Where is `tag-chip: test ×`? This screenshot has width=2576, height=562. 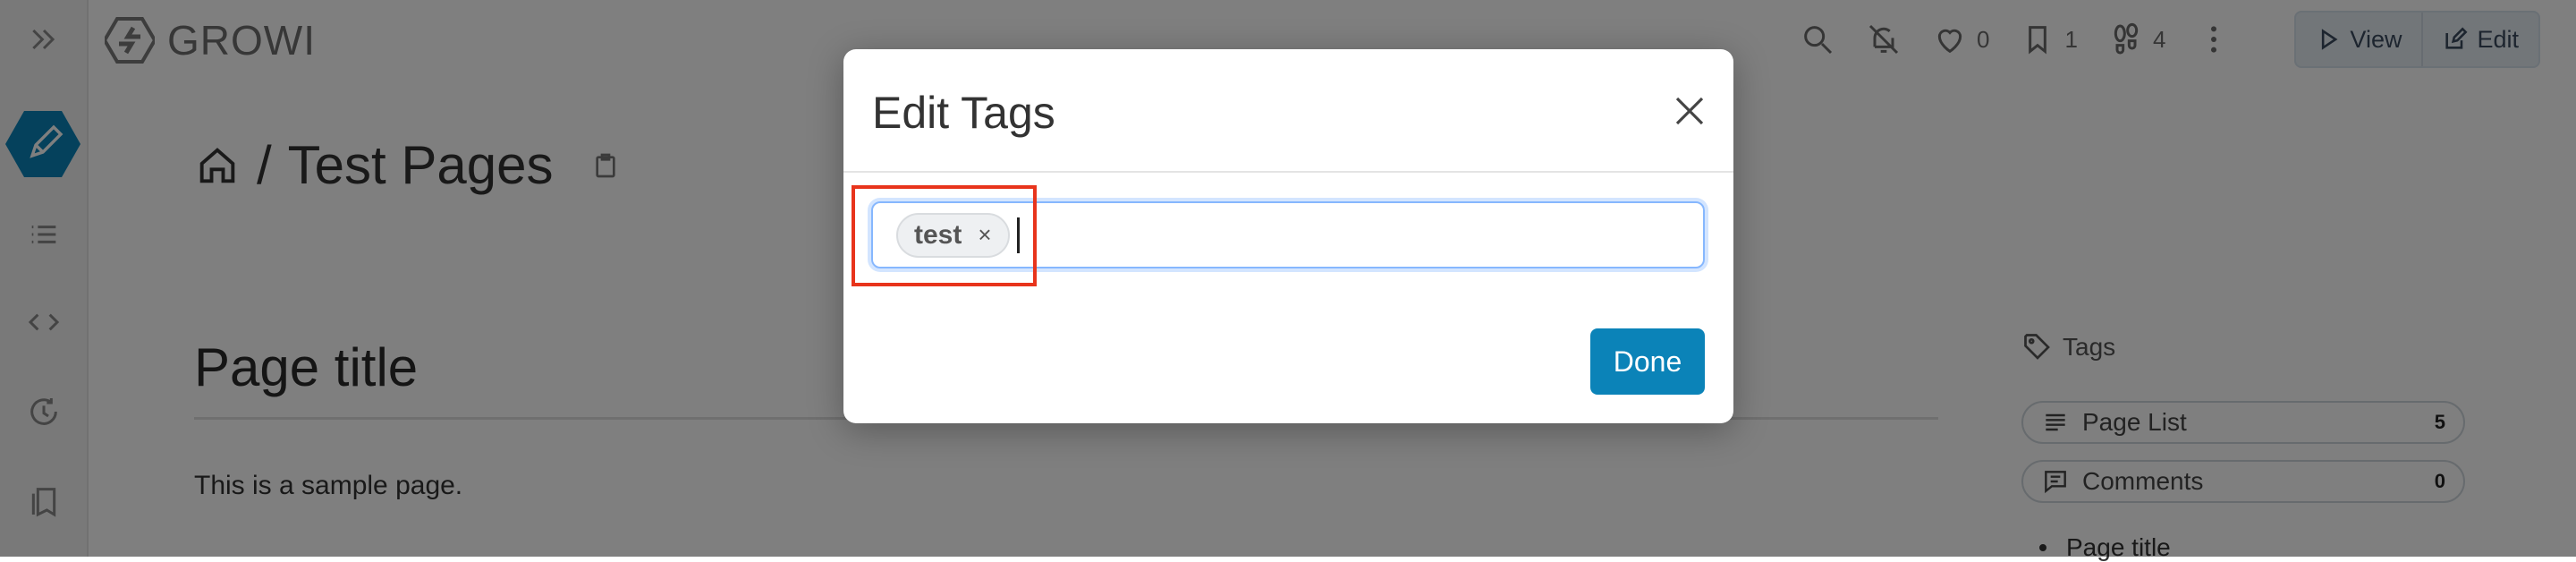 tag-chip: test × is located at coordinates (953, 235).